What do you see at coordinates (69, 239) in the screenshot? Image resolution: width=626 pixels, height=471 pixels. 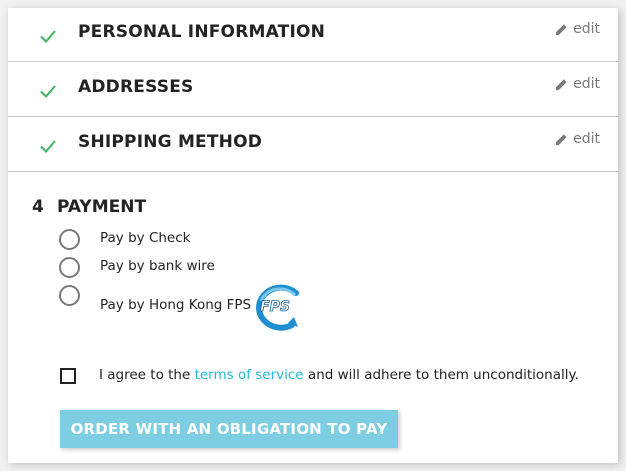 I see `radio-pay-by-check` at bounding box center [69, 239].